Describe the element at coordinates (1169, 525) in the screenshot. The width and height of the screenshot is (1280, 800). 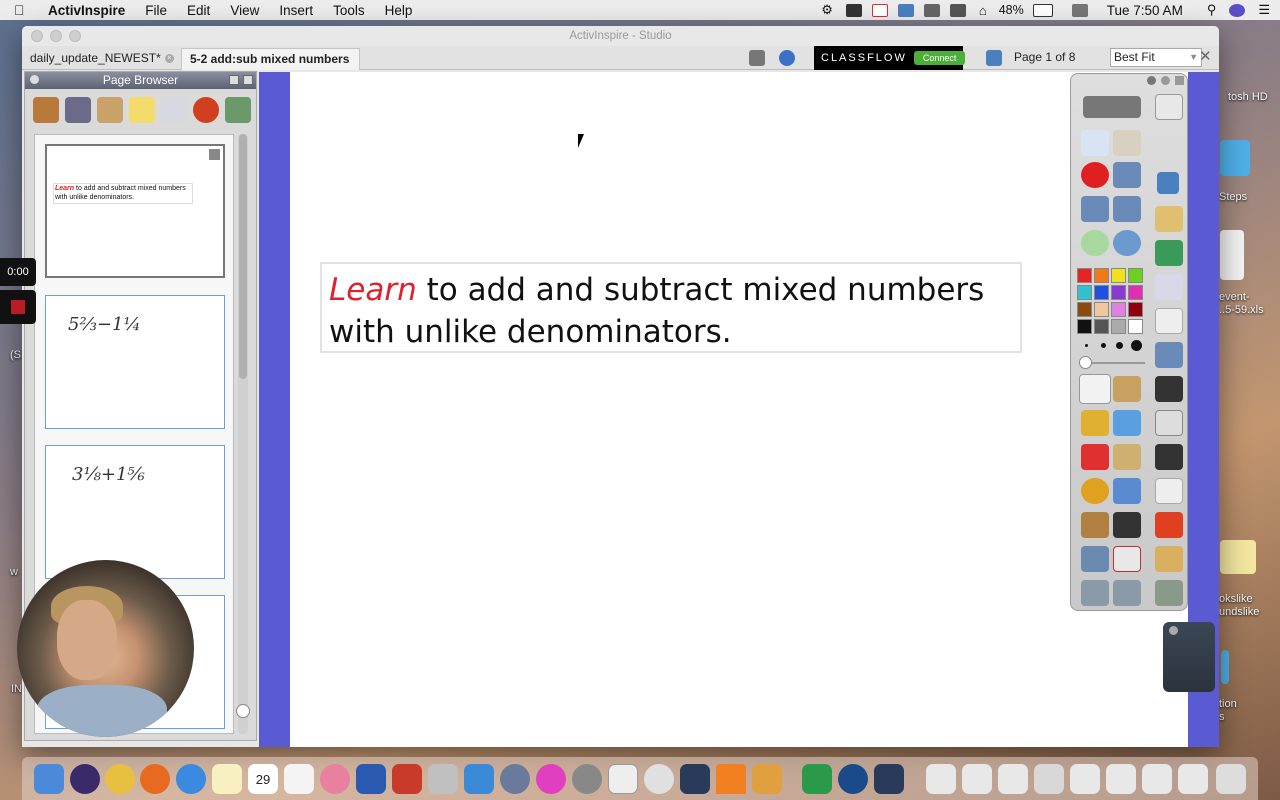
I see `delete-icon` at that location.